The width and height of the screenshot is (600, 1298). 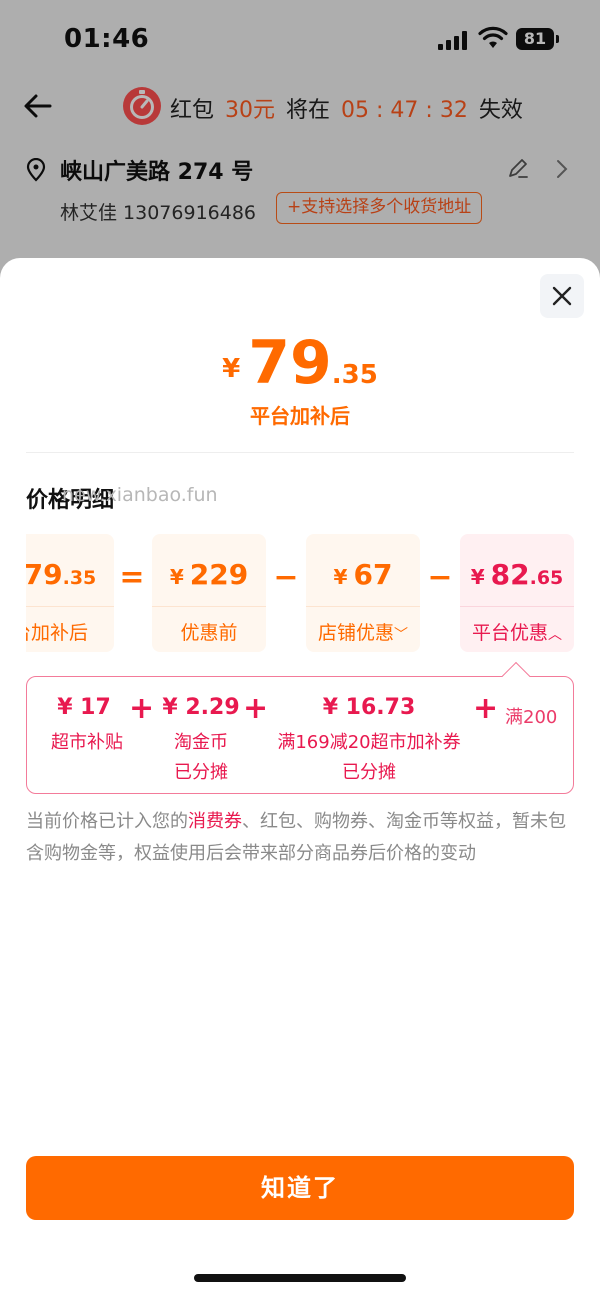 I want to click on detail-item-partial: 满200, so click(x=539, y=714).